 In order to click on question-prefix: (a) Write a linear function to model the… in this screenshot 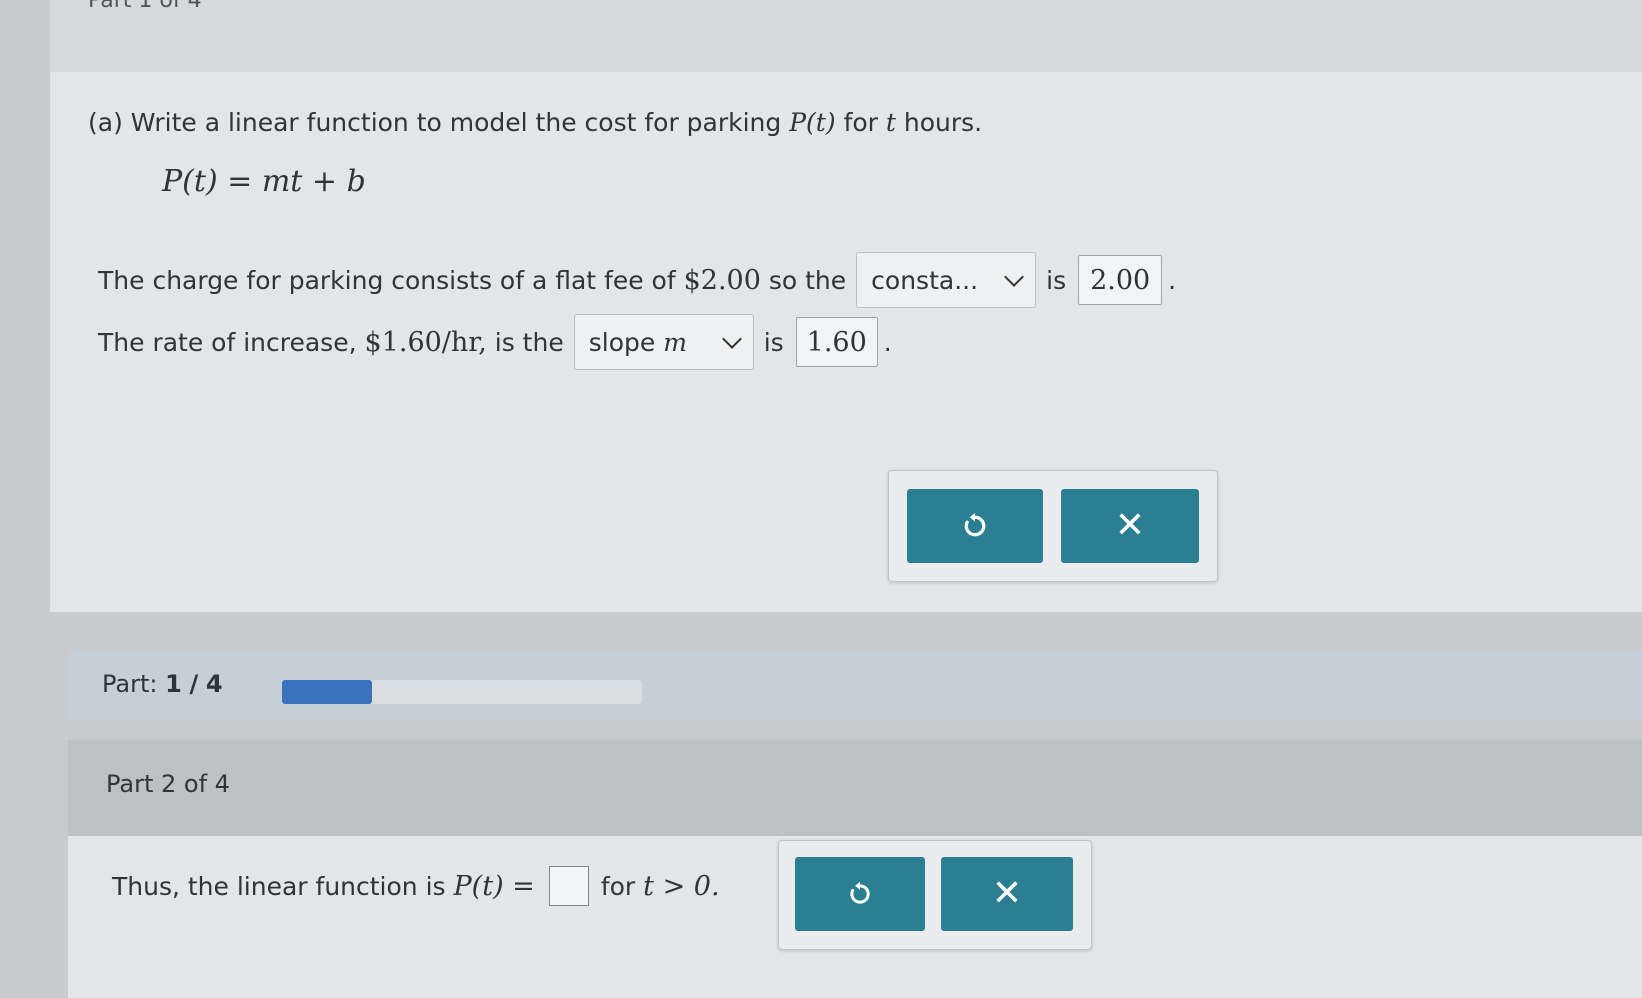, I will do `click(435, 122)`.